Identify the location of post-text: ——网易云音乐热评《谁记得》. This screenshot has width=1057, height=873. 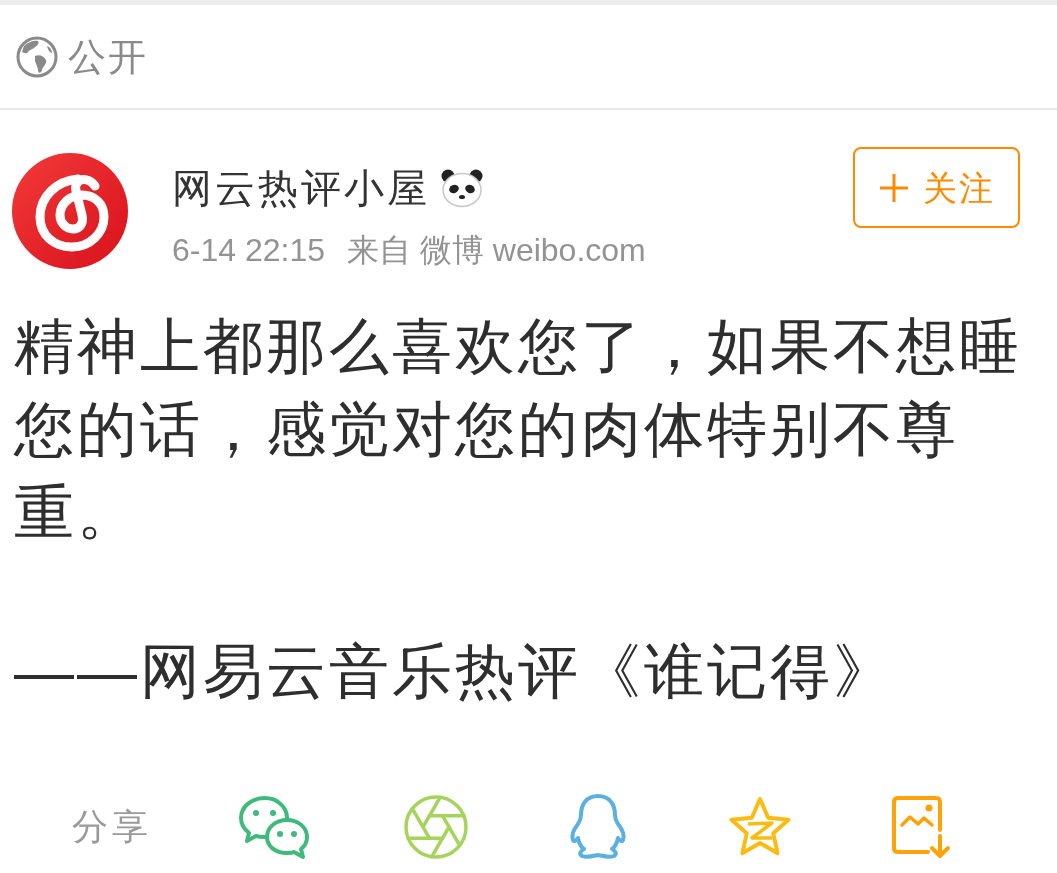
(455, 672).